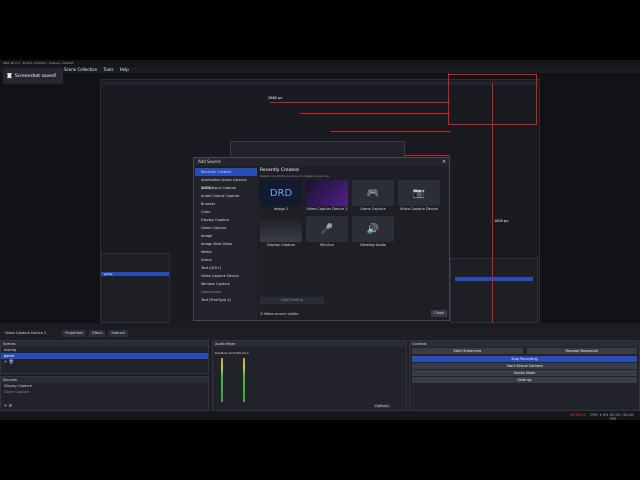  I want to click on source-type-item: Image Slide Show, so click(226, 244).